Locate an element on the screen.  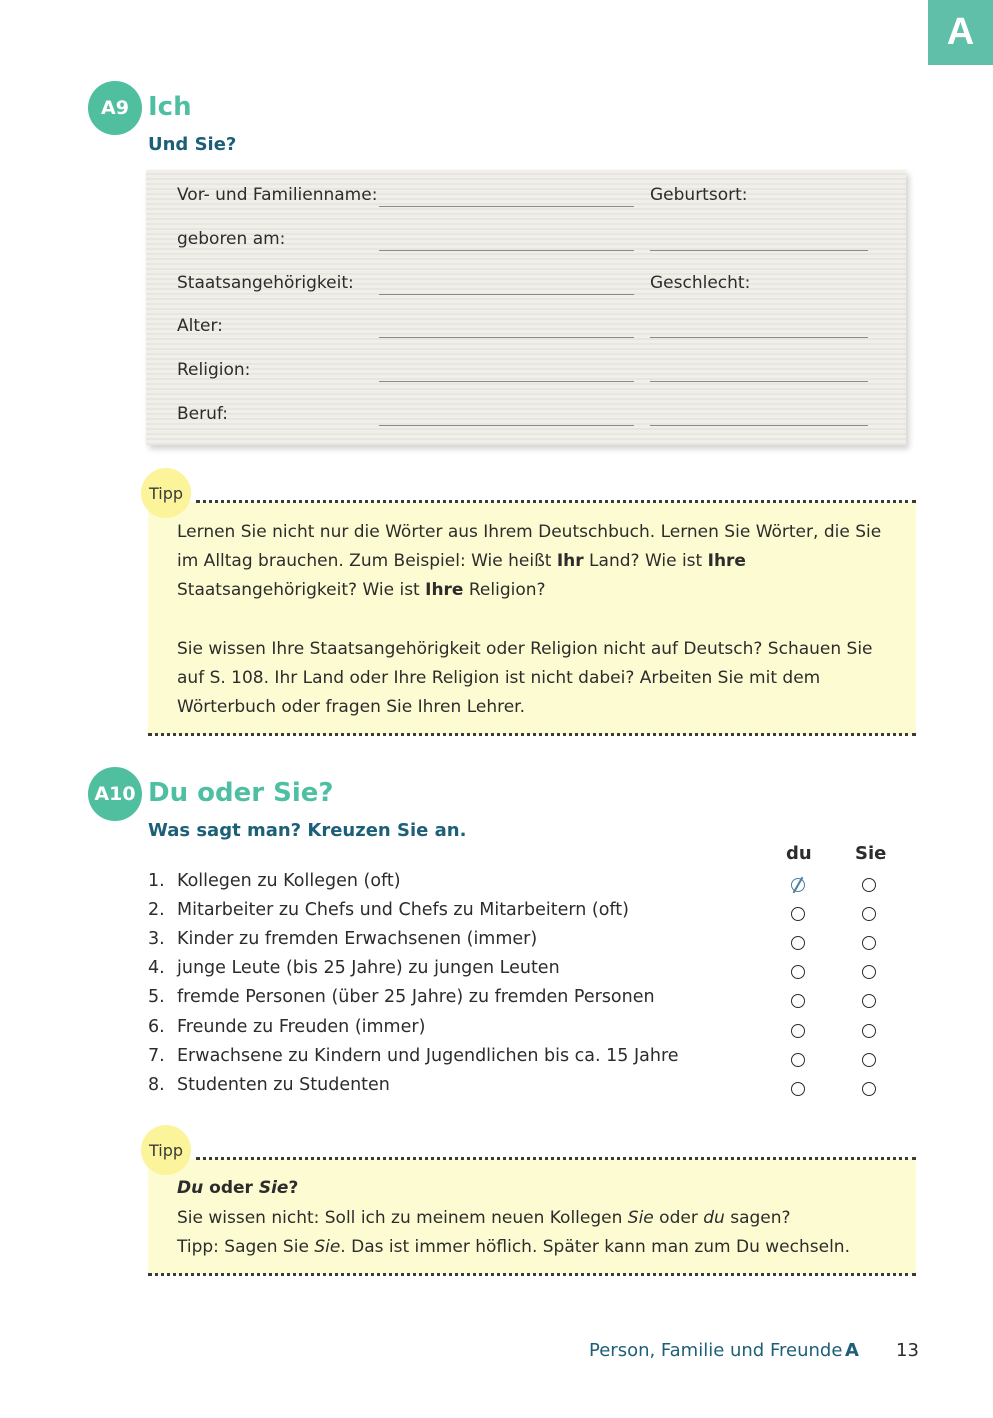
item-number: 3. is located at coordinates (156, 939).